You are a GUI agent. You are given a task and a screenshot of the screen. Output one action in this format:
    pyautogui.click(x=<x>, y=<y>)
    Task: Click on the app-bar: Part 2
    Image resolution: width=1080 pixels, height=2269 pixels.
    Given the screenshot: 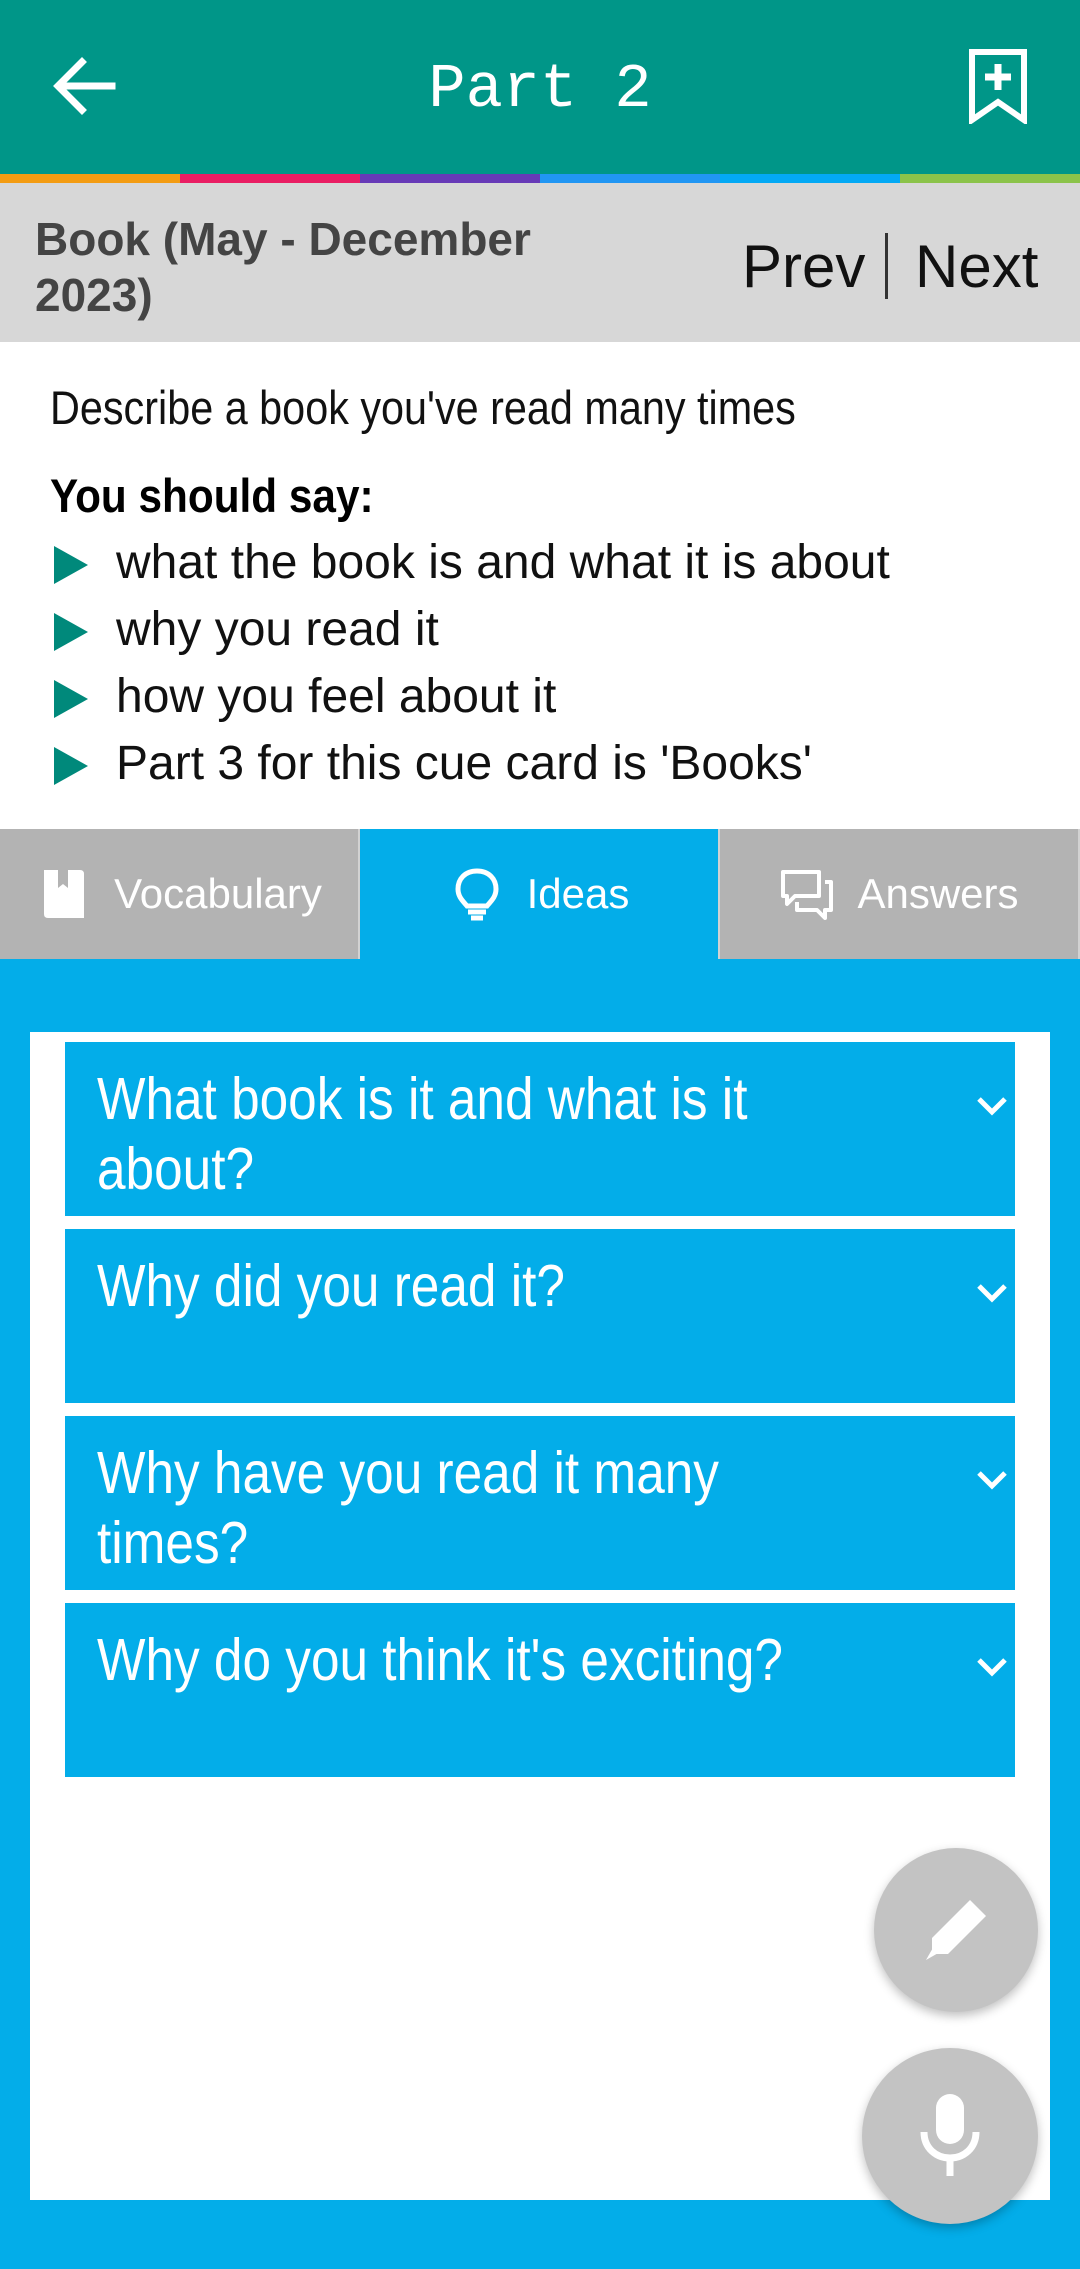 What is the action you would take?
    pyautogui.click(x=540, y=87)
    